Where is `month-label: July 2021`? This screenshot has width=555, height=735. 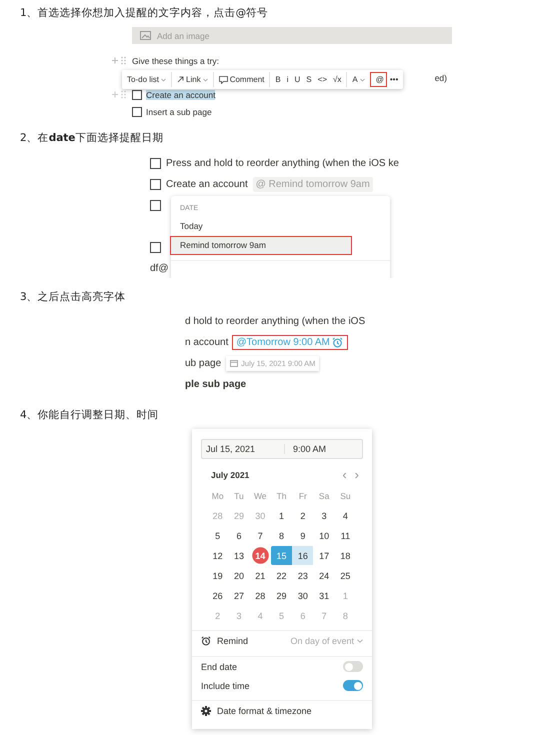
month-label: July 2021 is located at coordinates (230, 475).